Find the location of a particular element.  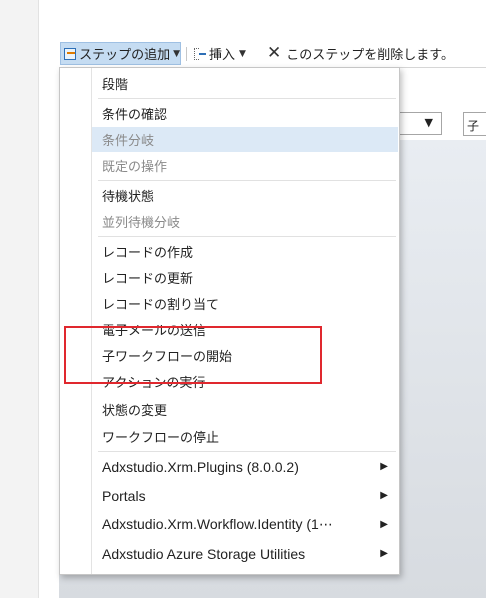

add-step-button: ステップの追加 ▼ is located at coordinates (120, 53).